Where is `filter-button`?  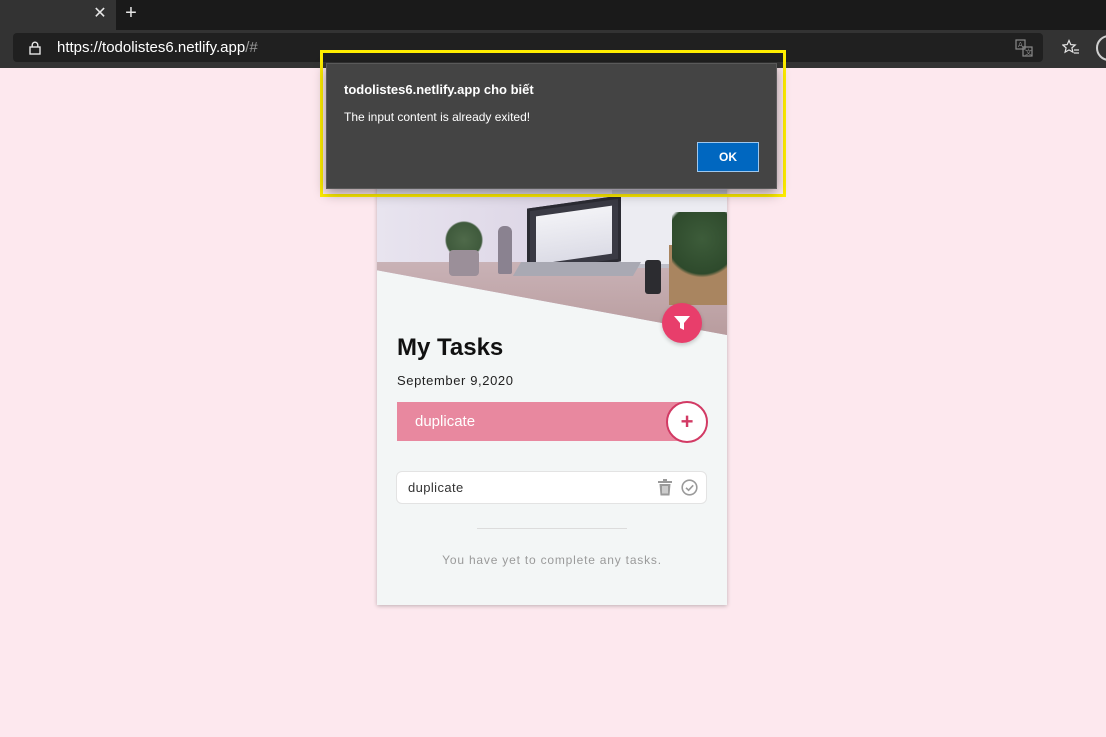
filter-button is located at coordinates (682, 323).